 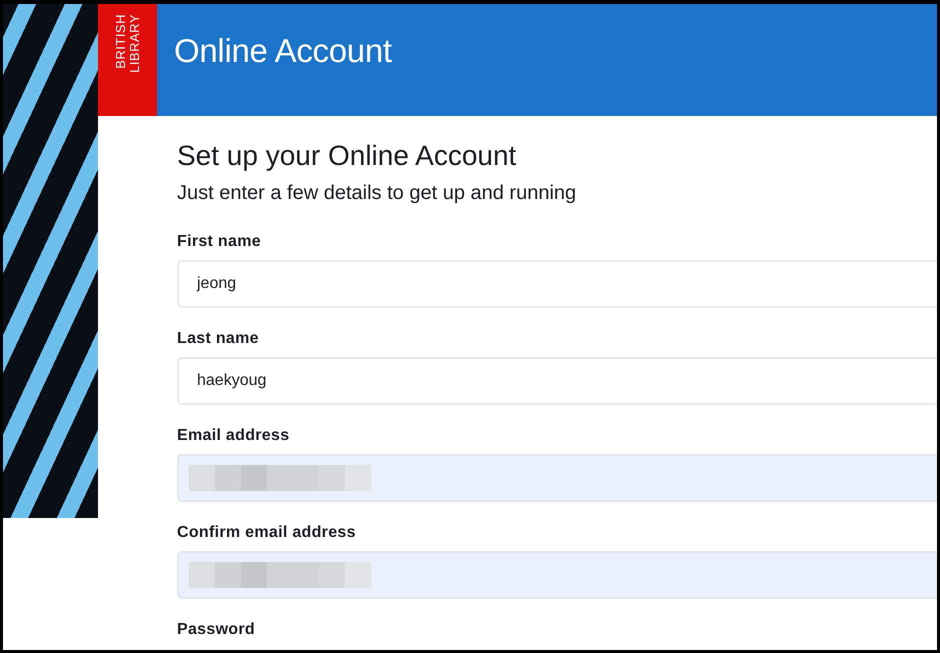 What do you see at coordinates (120, 41) in the screenshot?
I see `logo-text: BRITISH` at bounding box center [120, 41].